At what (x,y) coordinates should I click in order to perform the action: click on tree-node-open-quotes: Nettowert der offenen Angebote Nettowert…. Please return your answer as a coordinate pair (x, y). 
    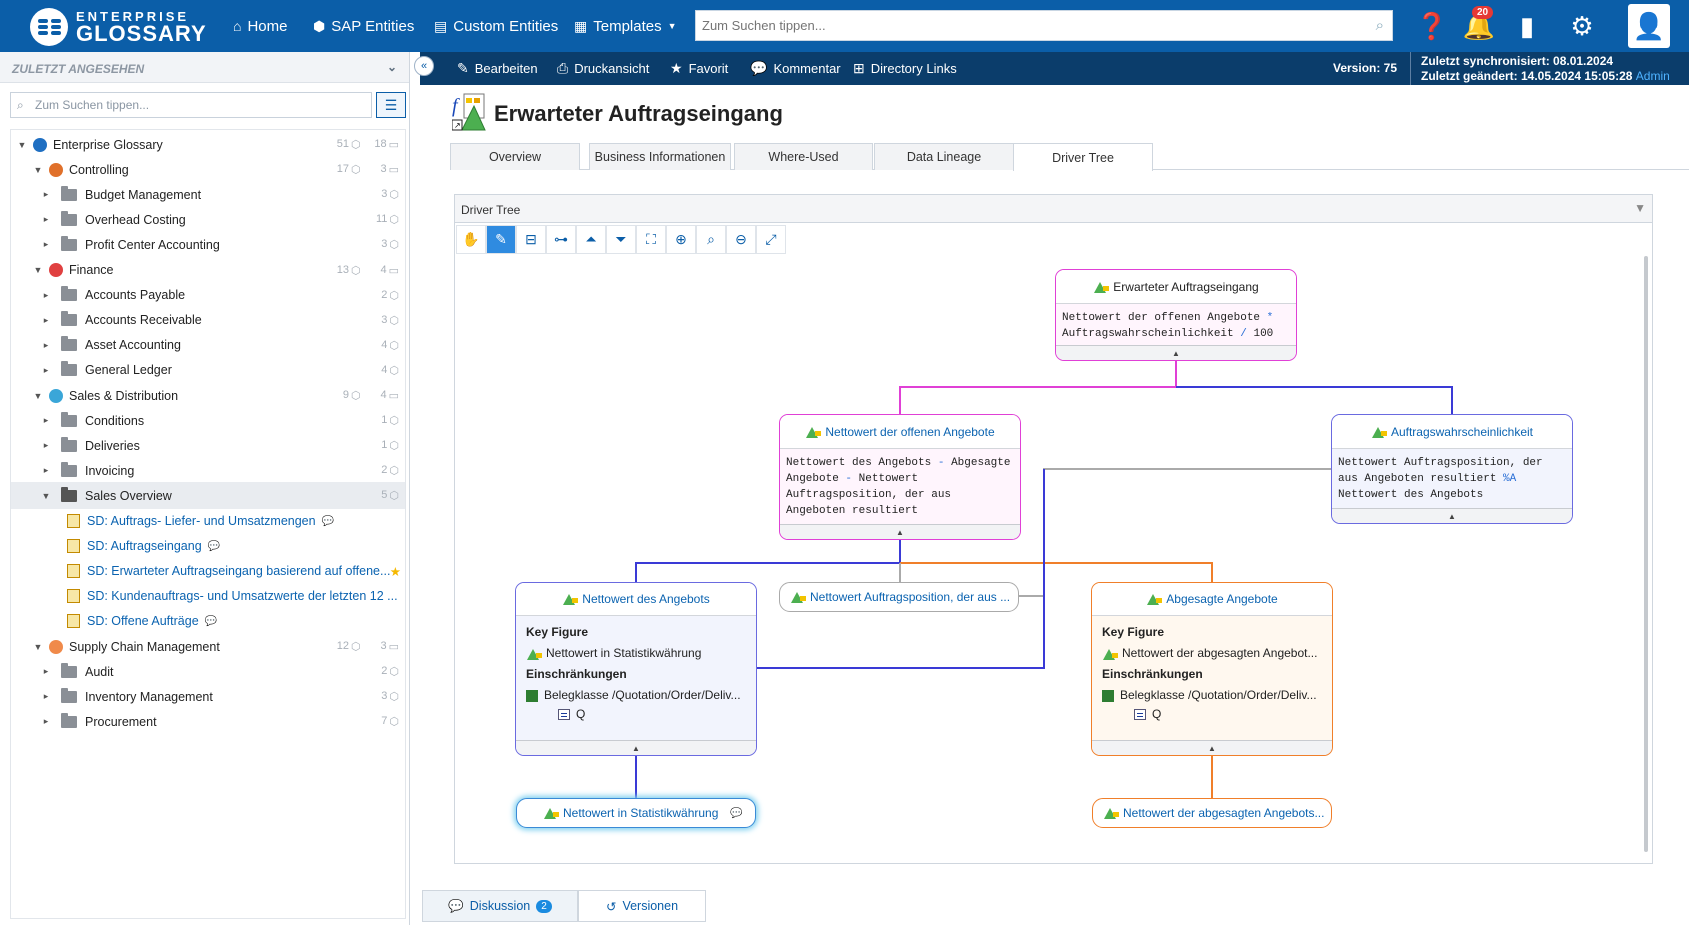
    Looking at the image, I should click on (900, 477).